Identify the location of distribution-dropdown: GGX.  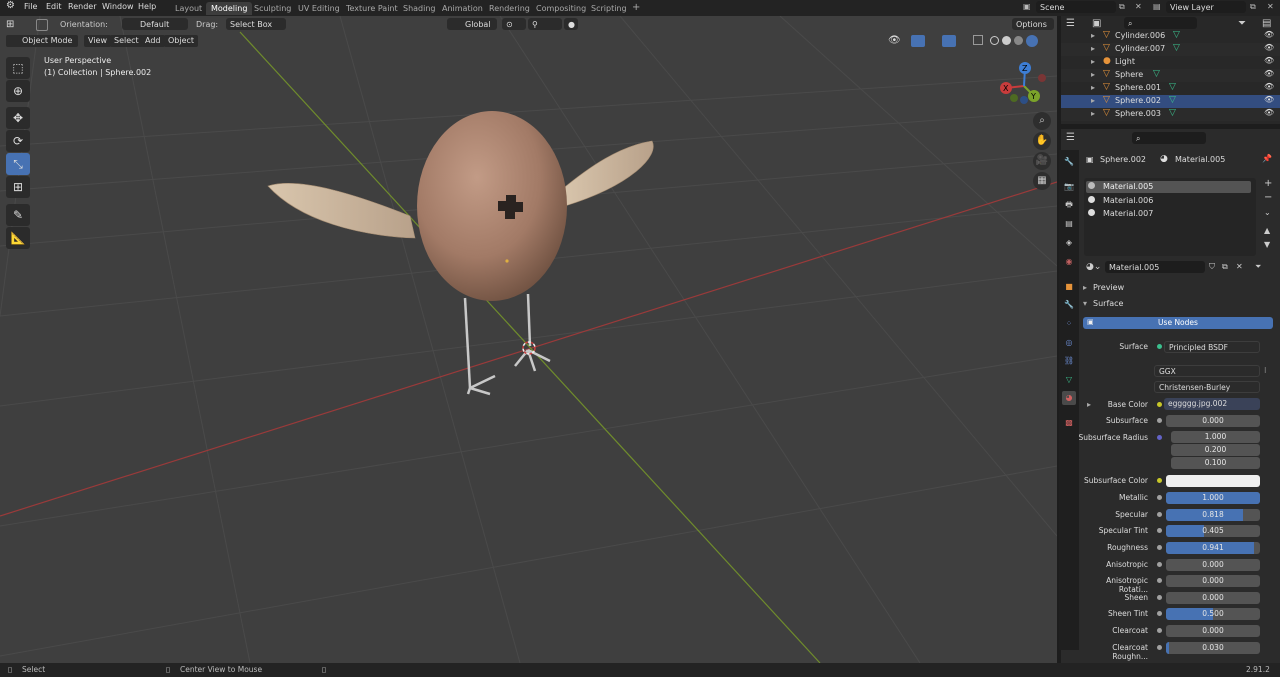
(1207, 371).